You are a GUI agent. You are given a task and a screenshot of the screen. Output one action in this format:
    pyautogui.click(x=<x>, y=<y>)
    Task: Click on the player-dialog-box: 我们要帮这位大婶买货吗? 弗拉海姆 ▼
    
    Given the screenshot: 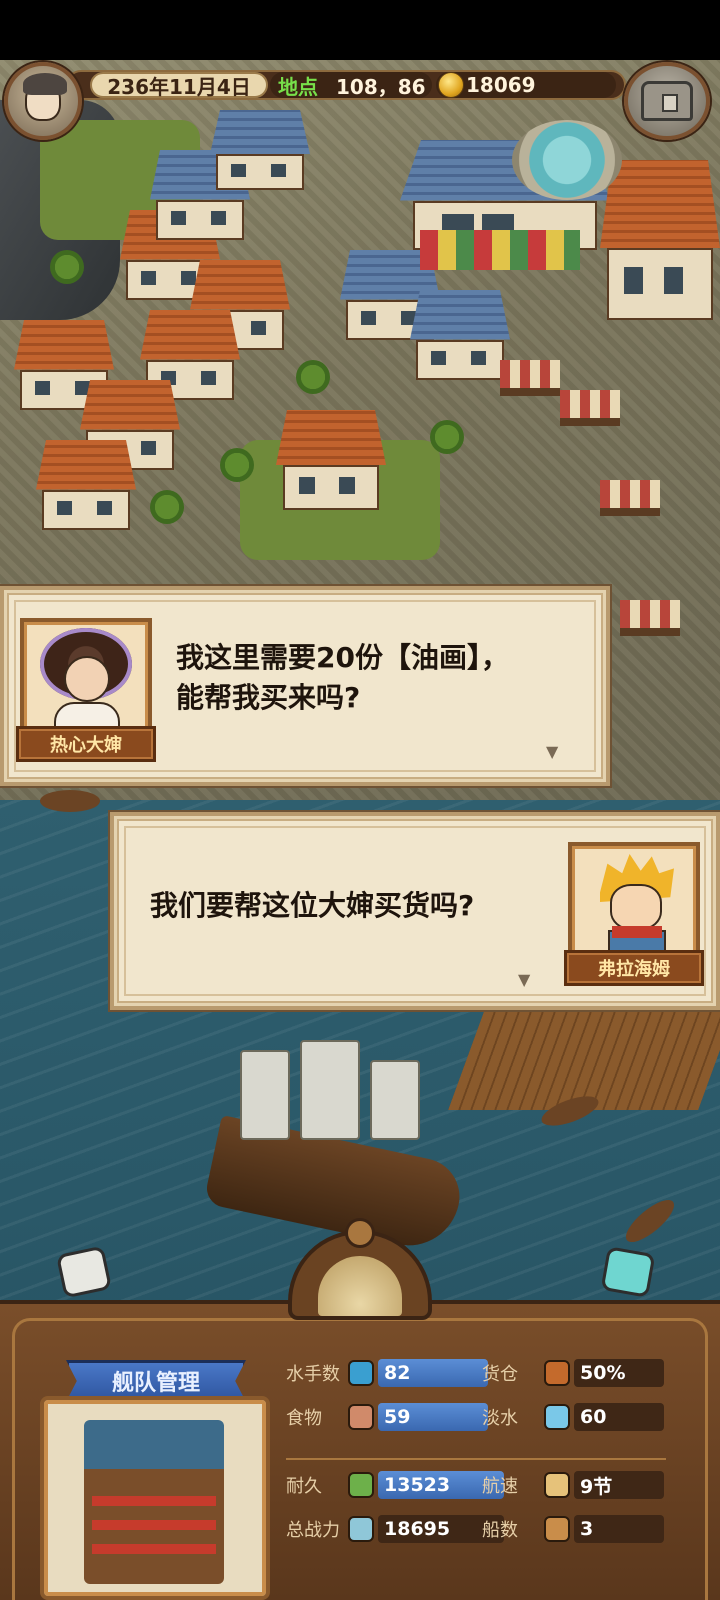 What is the action you would take?
    pyautogui.click(x=415, y=911)
    